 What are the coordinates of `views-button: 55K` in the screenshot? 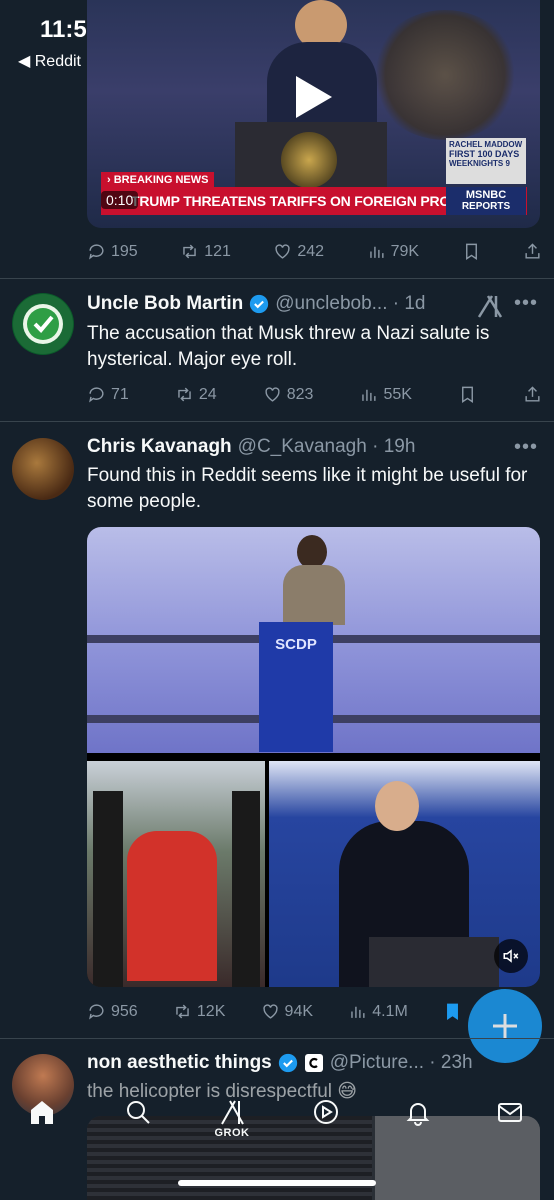 It's located at (385, 394).